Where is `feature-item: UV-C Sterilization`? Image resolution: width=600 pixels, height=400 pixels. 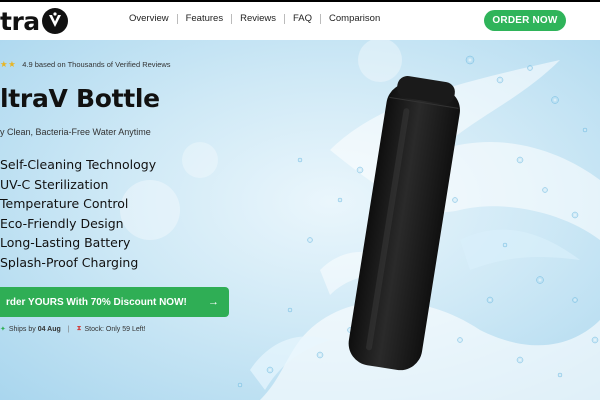 feature-item: UV-C Sterilization is located at coordinates (54, 184).